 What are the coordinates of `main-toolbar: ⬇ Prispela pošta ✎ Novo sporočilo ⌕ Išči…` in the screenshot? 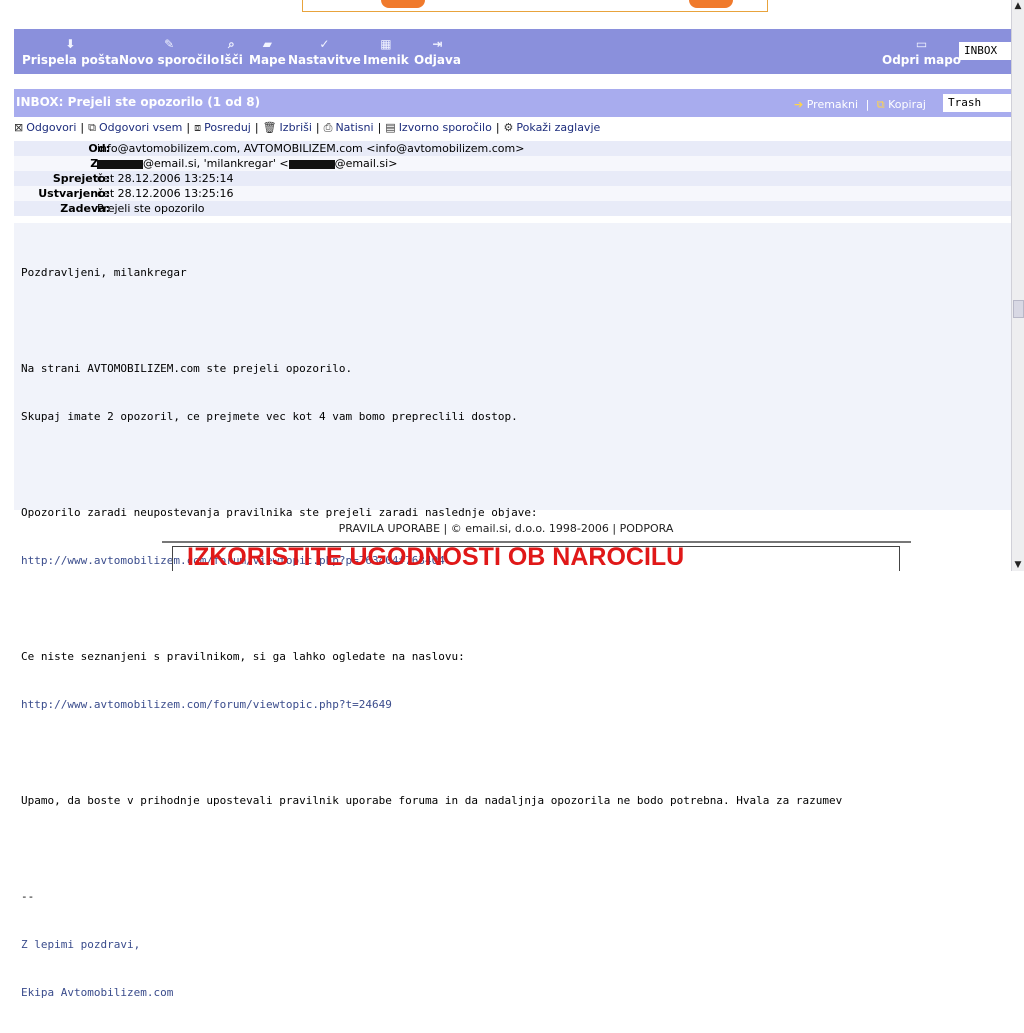 It's located at (513, 51).